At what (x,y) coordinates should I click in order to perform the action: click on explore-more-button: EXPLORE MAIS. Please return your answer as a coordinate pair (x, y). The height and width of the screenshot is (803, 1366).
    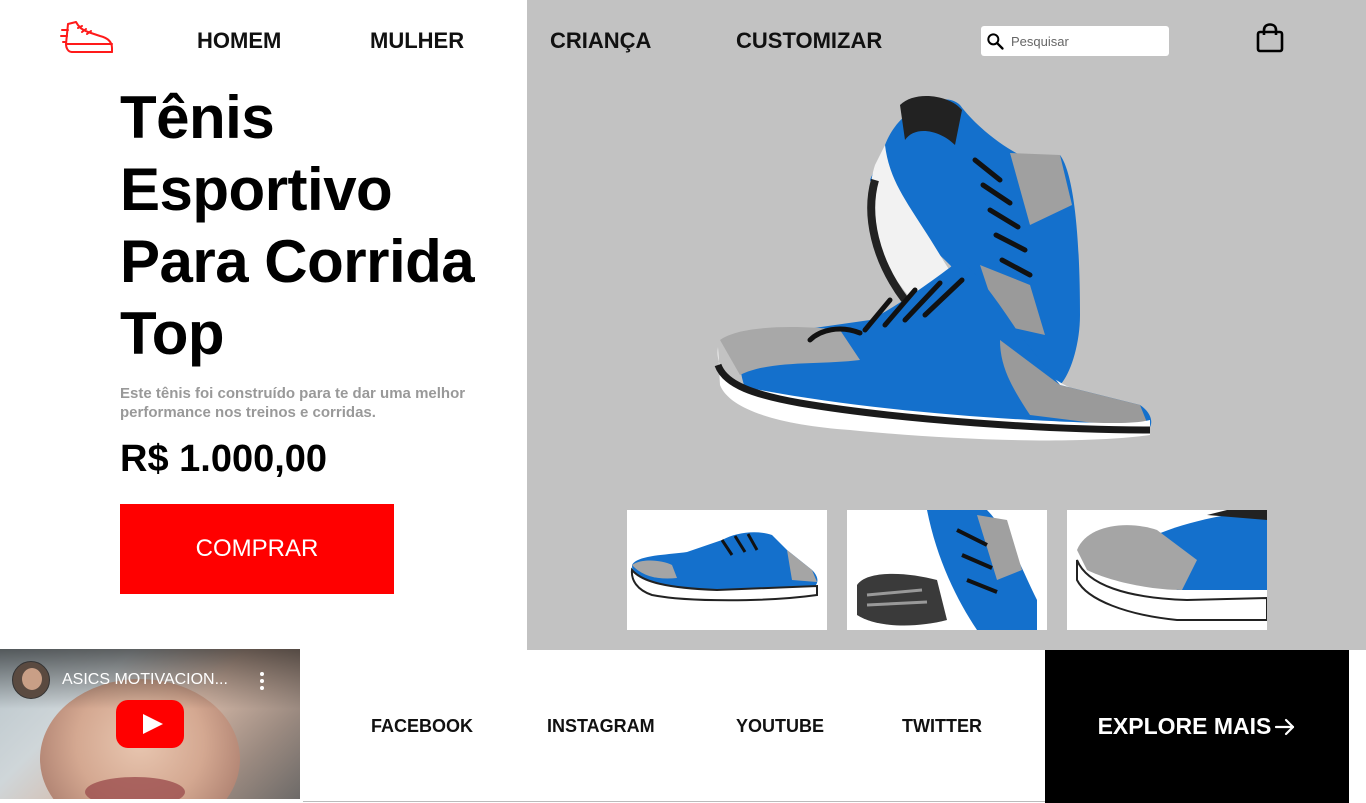
    Looking at the image, I should click on (1197, 726).